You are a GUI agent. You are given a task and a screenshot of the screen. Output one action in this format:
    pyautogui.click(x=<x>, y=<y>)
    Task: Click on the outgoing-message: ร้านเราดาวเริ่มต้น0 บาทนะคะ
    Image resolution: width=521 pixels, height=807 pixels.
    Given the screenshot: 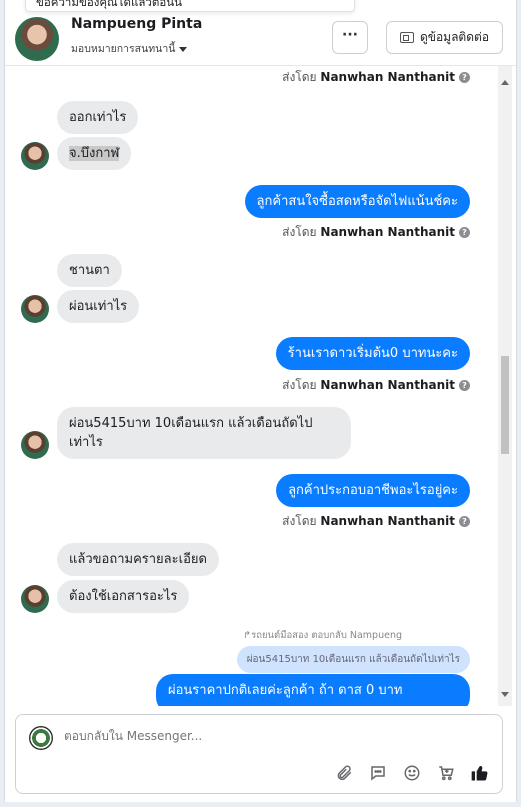 What is the action you would take?
    pyautogui.click(x=372, y=353)
    